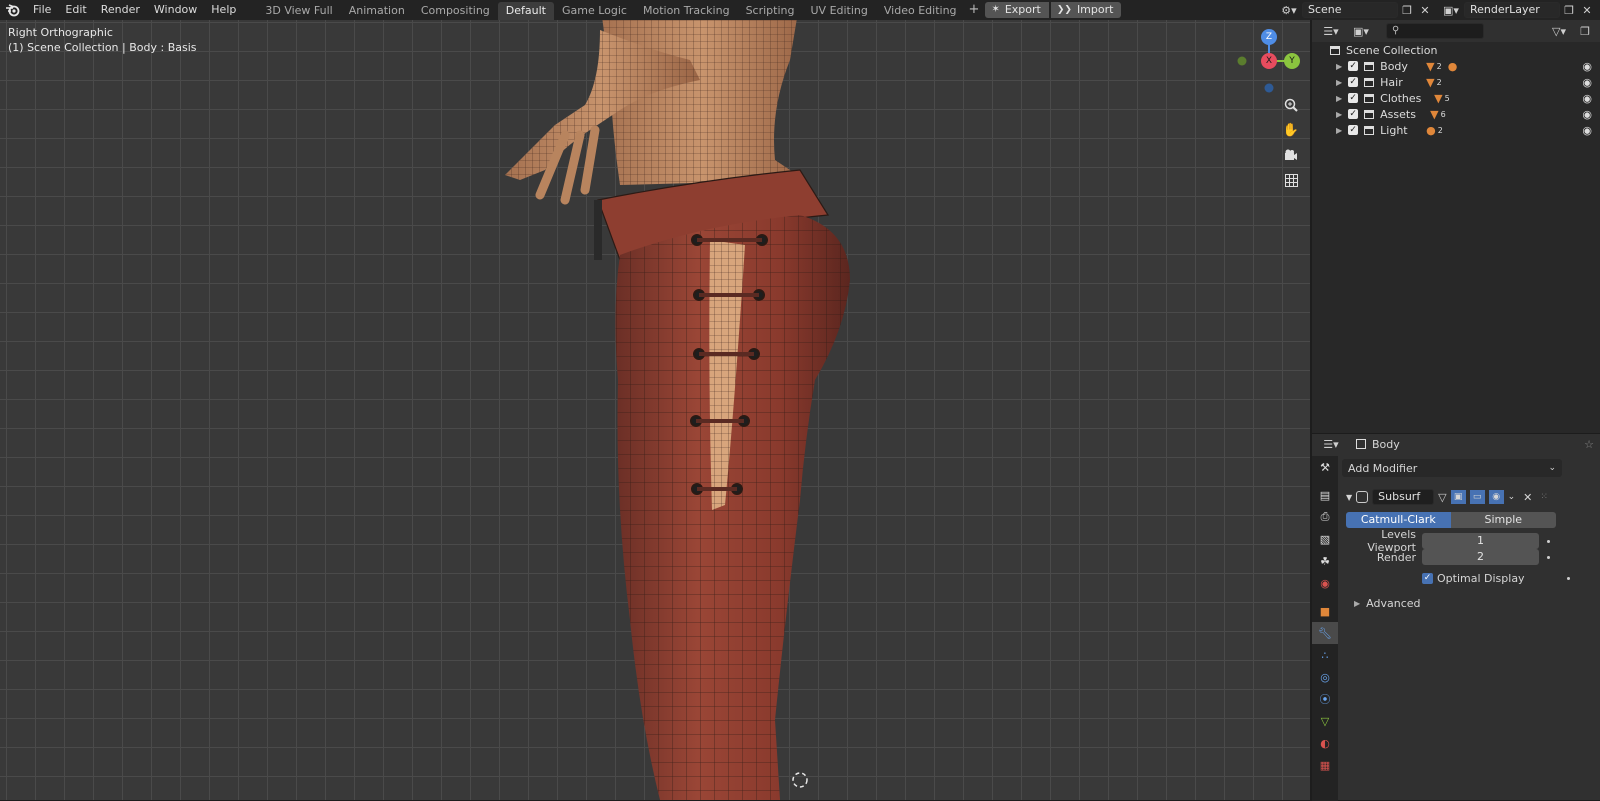 The height and width of the screenshot is (801, 1600). Describe the element at coordinates (1477, 497) in the screenshot. I see `viewport-display-toggle-icon: ▭` at that location.